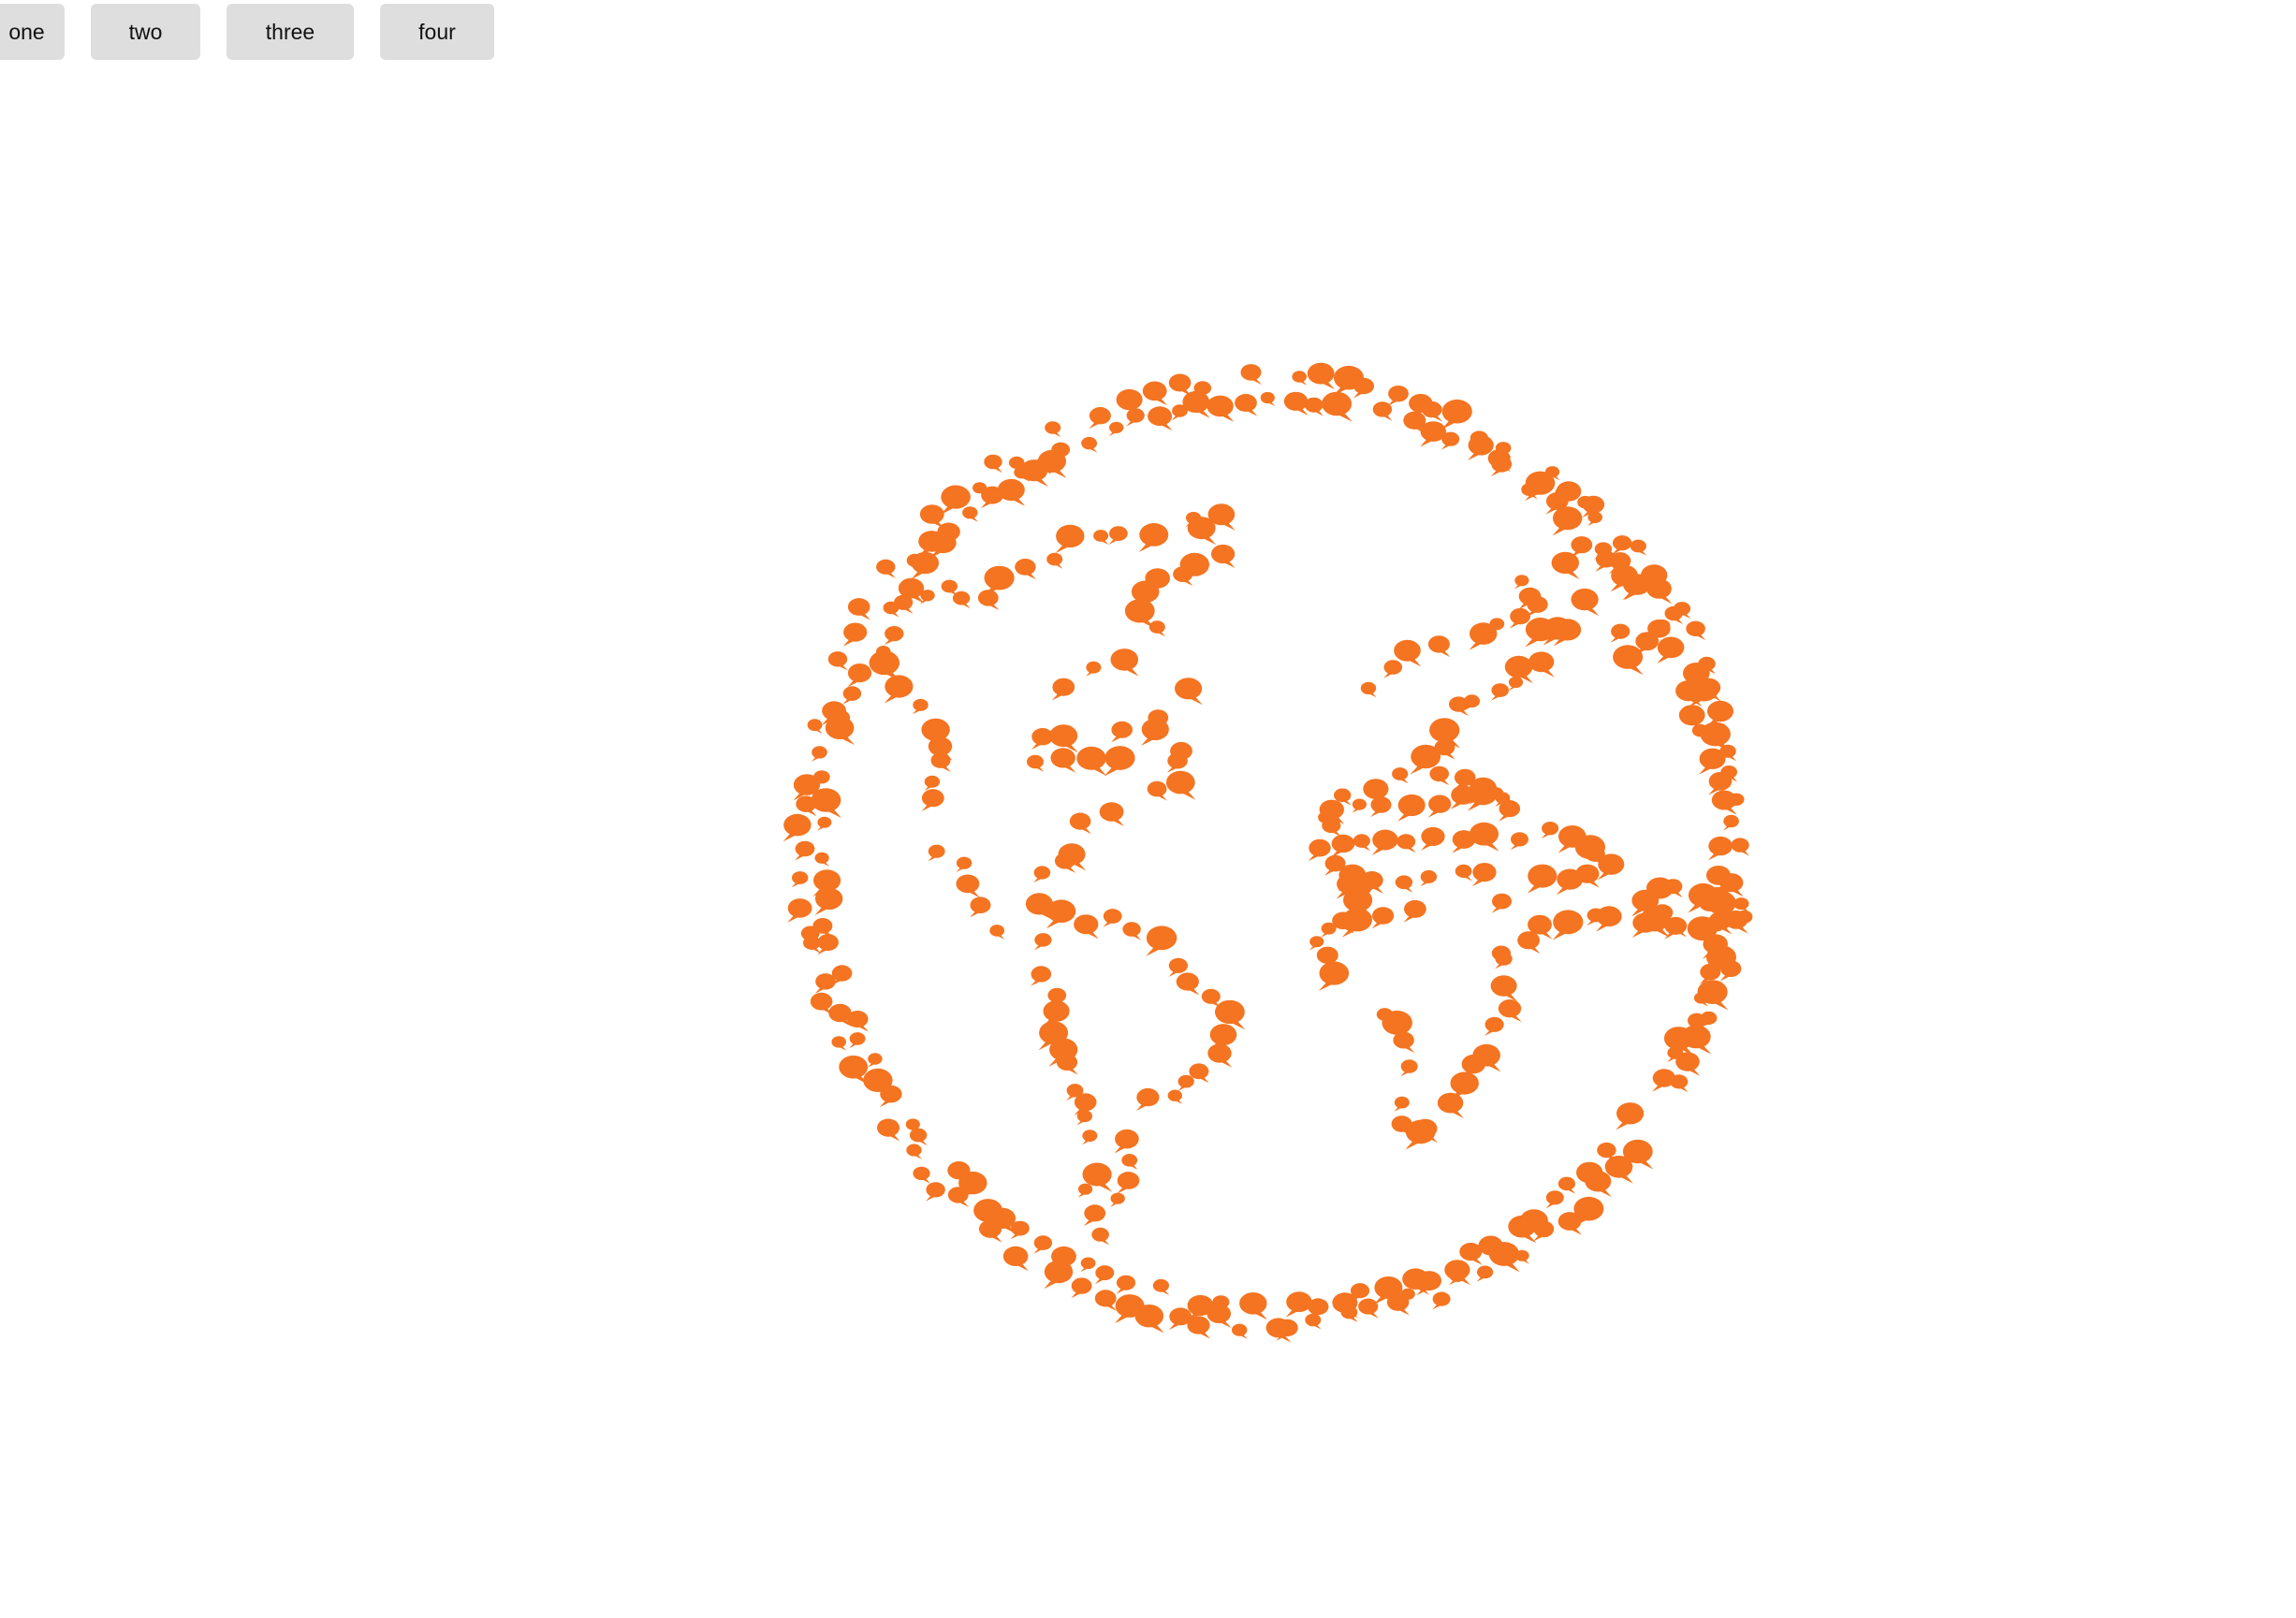 The width and height of the screenshot is (2296, 1618). Describe the element at coordinates (290, 32) in the screenshot. I see `button-three: three` at that location.